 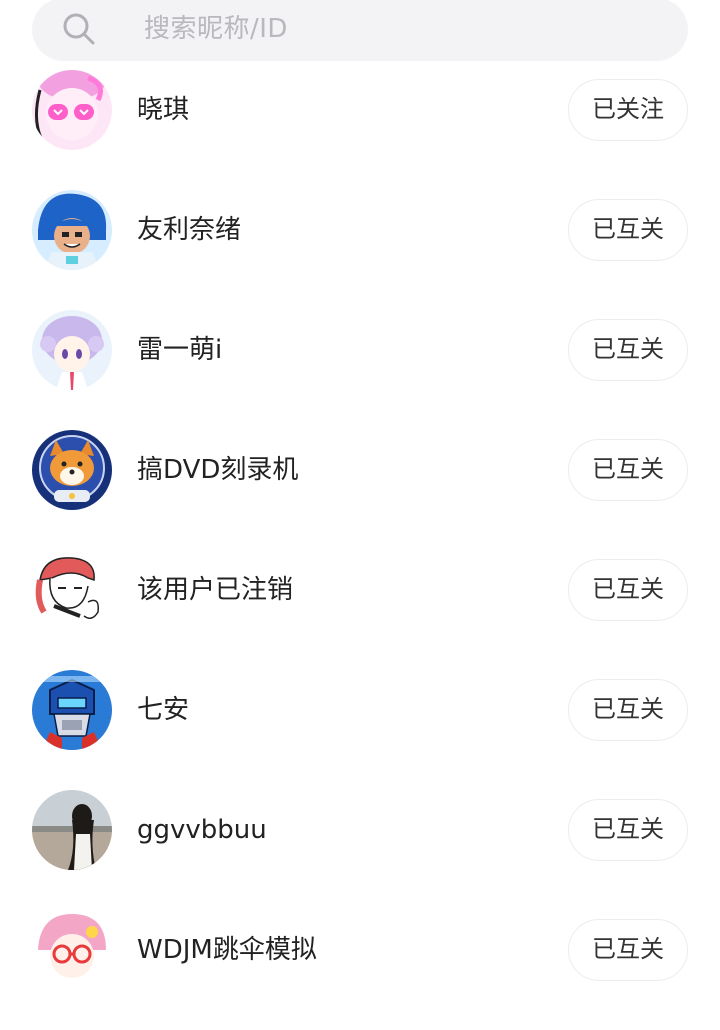 I want to click on user-name: WDJM跳伞模拟, so click(x=227, y=950).